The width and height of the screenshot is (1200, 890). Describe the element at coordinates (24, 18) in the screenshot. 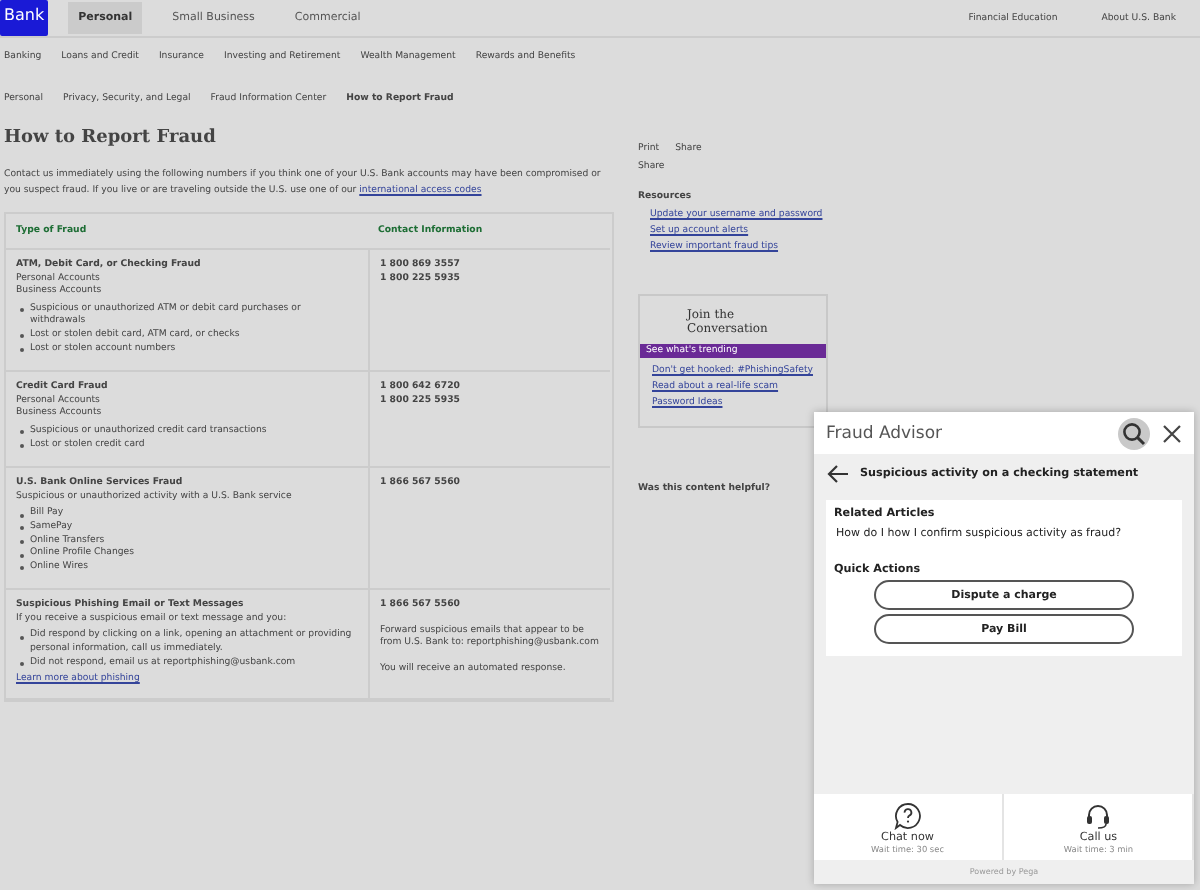

I see `bank-logo: Bank` at that location.